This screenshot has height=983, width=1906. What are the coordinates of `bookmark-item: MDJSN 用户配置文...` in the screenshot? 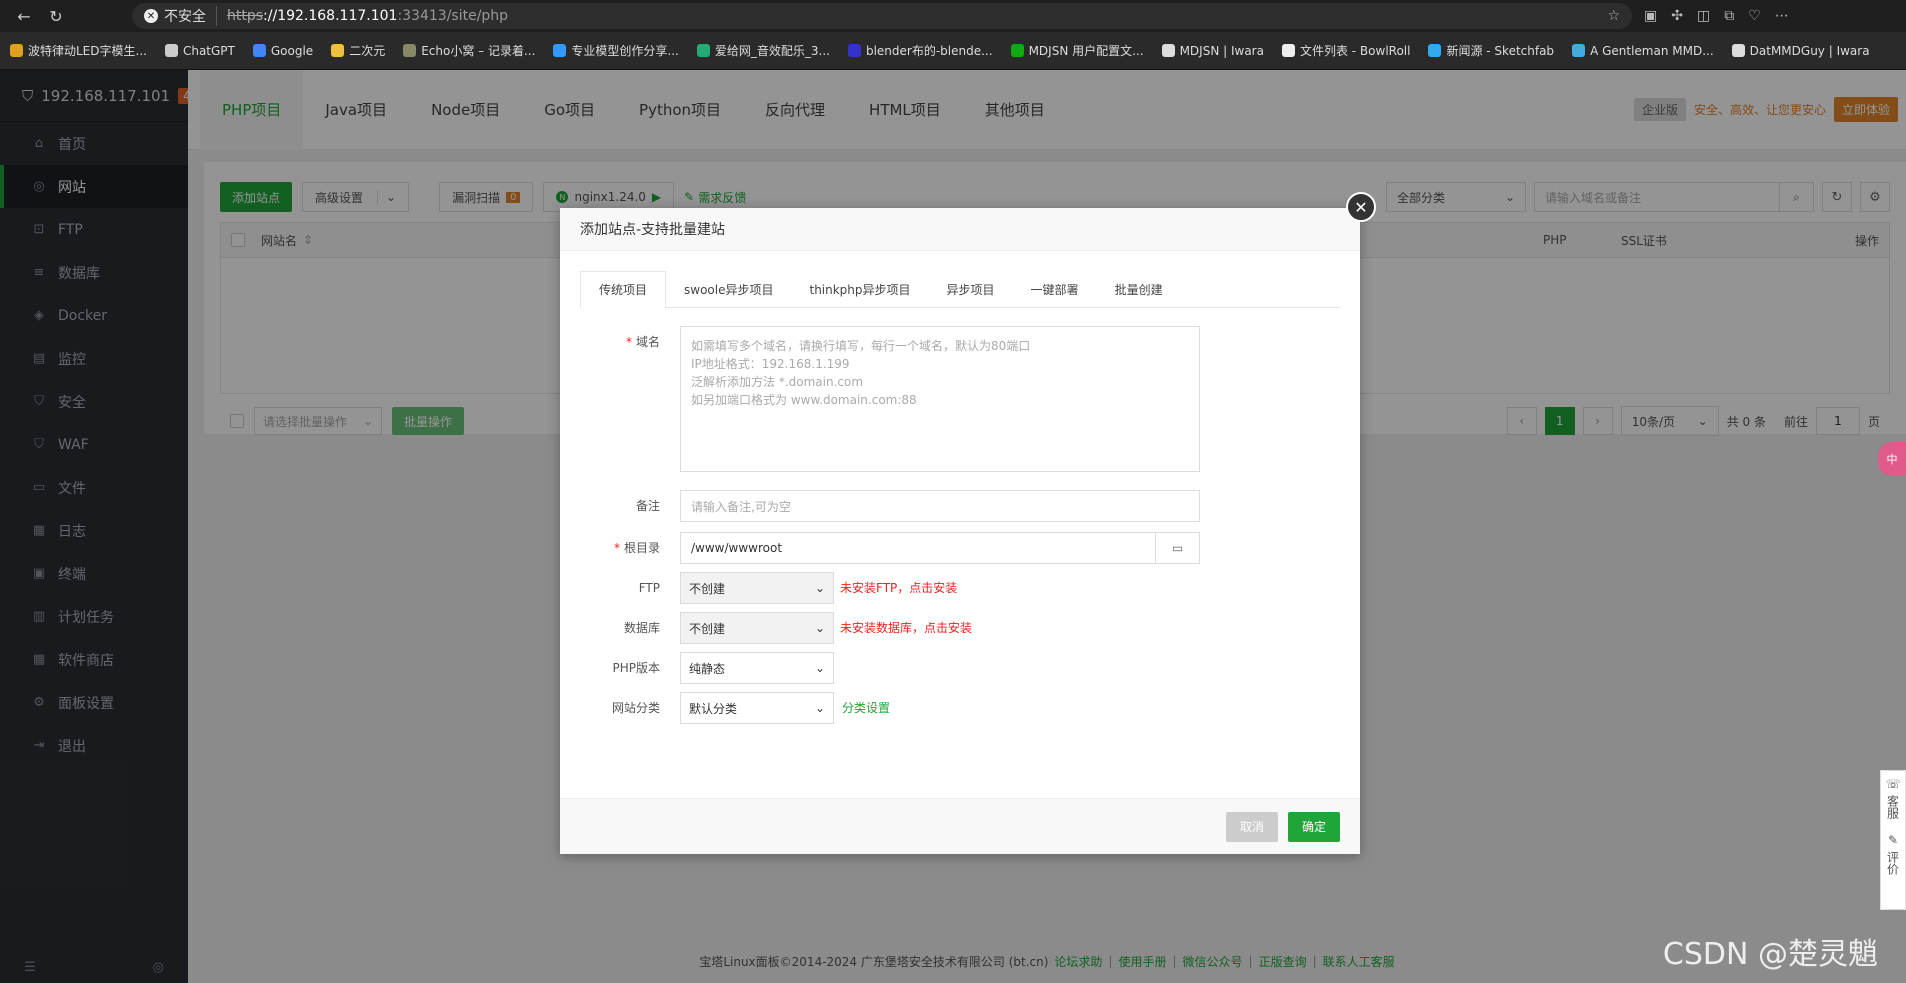 It's located at (1077, 50).